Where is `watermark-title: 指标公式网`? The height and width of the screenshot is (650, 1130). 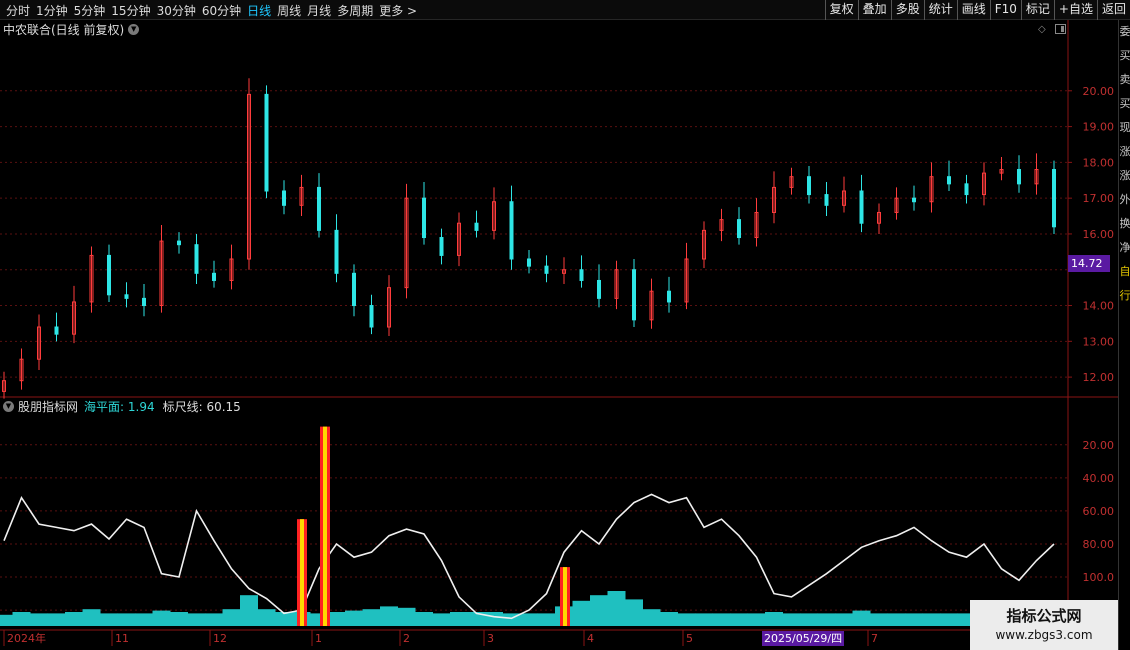
watermark-title: 指标公式网 is located at coordinates (1044, 616).